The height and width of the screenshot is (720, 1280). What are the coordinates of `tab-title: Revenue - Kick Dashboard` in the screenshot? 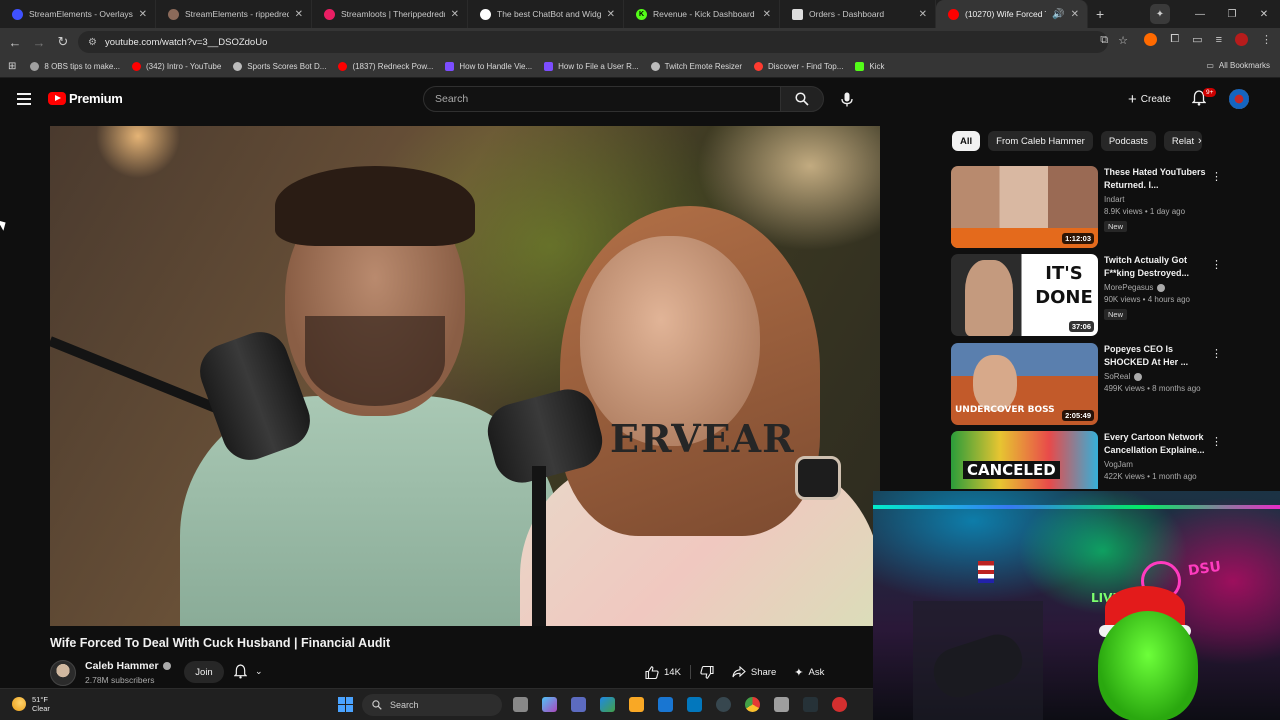 It's located at (704, 14).